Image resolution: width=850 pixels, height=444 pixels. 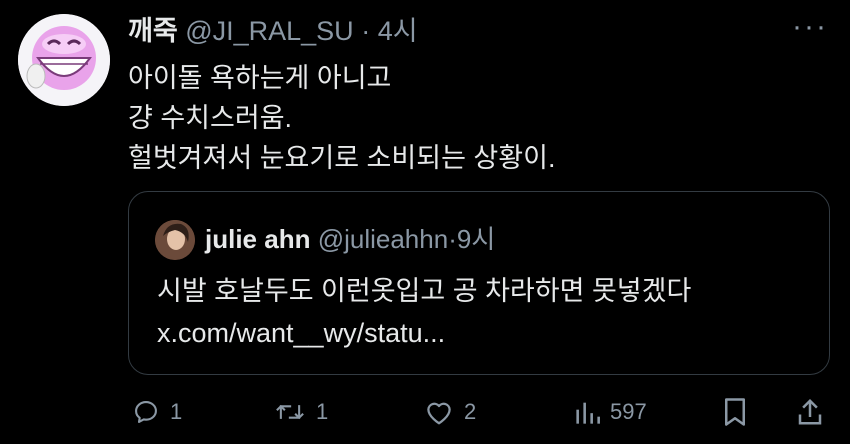 I want to click on display-name: 깨죽, so click(x=153, y=31).